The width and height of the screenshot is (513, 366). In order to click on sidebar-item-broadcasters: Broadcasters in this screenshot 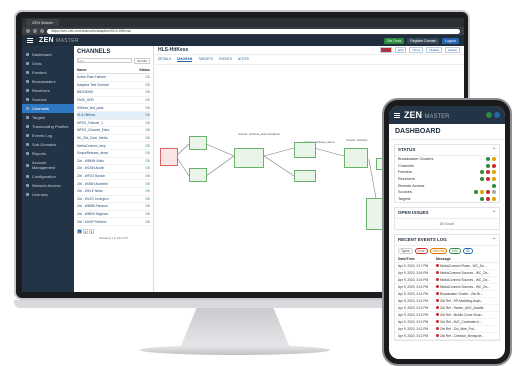, I will do `click(48, 81)`.